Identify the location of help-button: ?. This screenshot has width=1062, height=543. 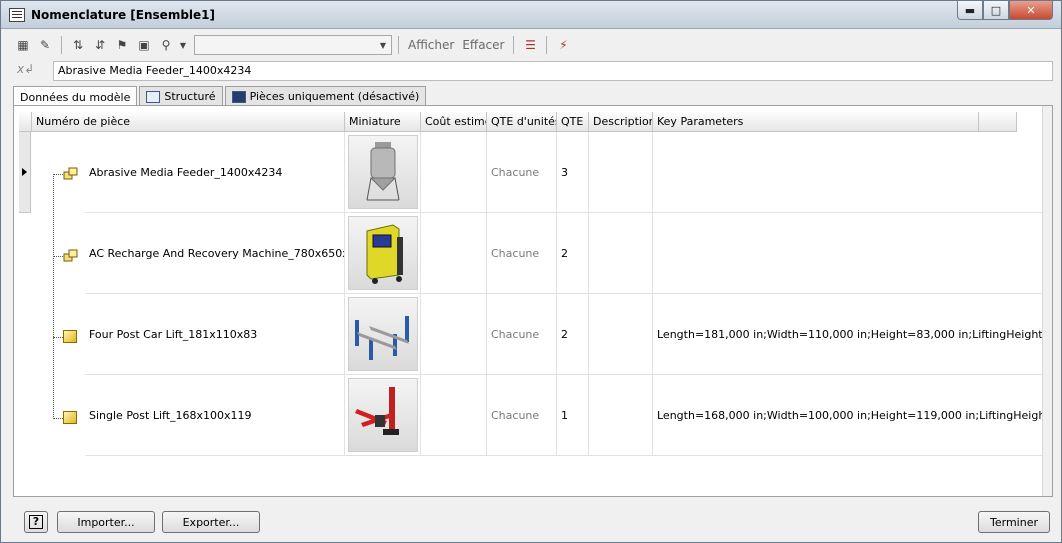
(36, 522).